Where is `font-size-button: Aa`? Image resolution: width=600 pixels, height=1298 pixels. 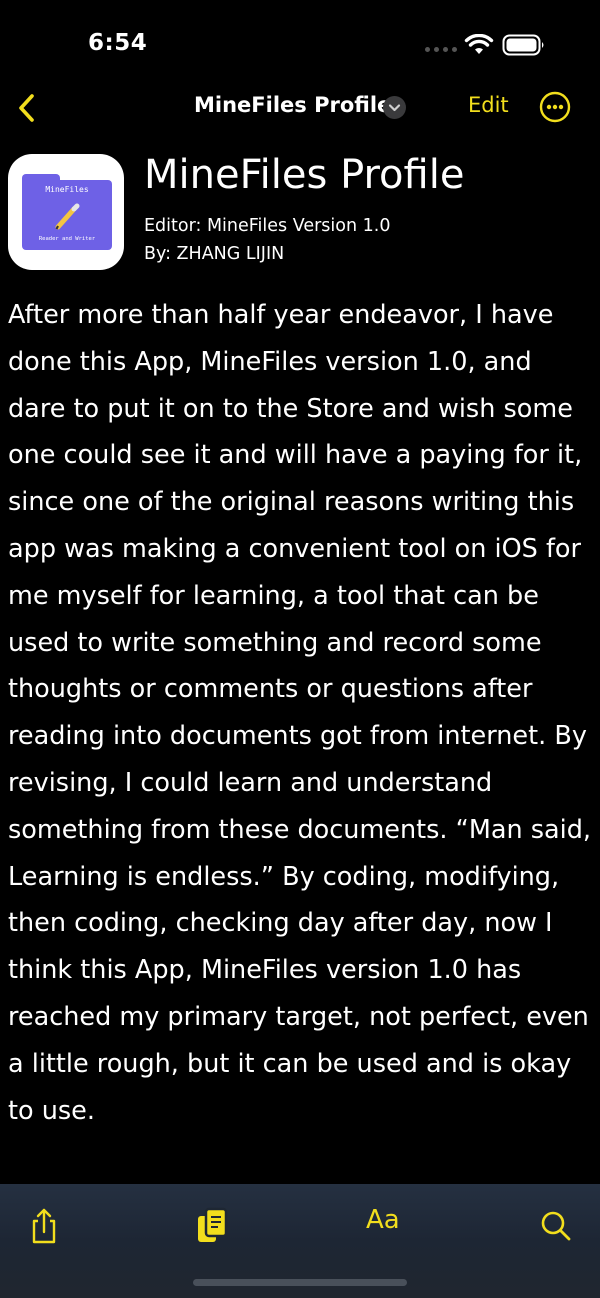 font-size-button: Aa is located at coordinates (383, 1220).